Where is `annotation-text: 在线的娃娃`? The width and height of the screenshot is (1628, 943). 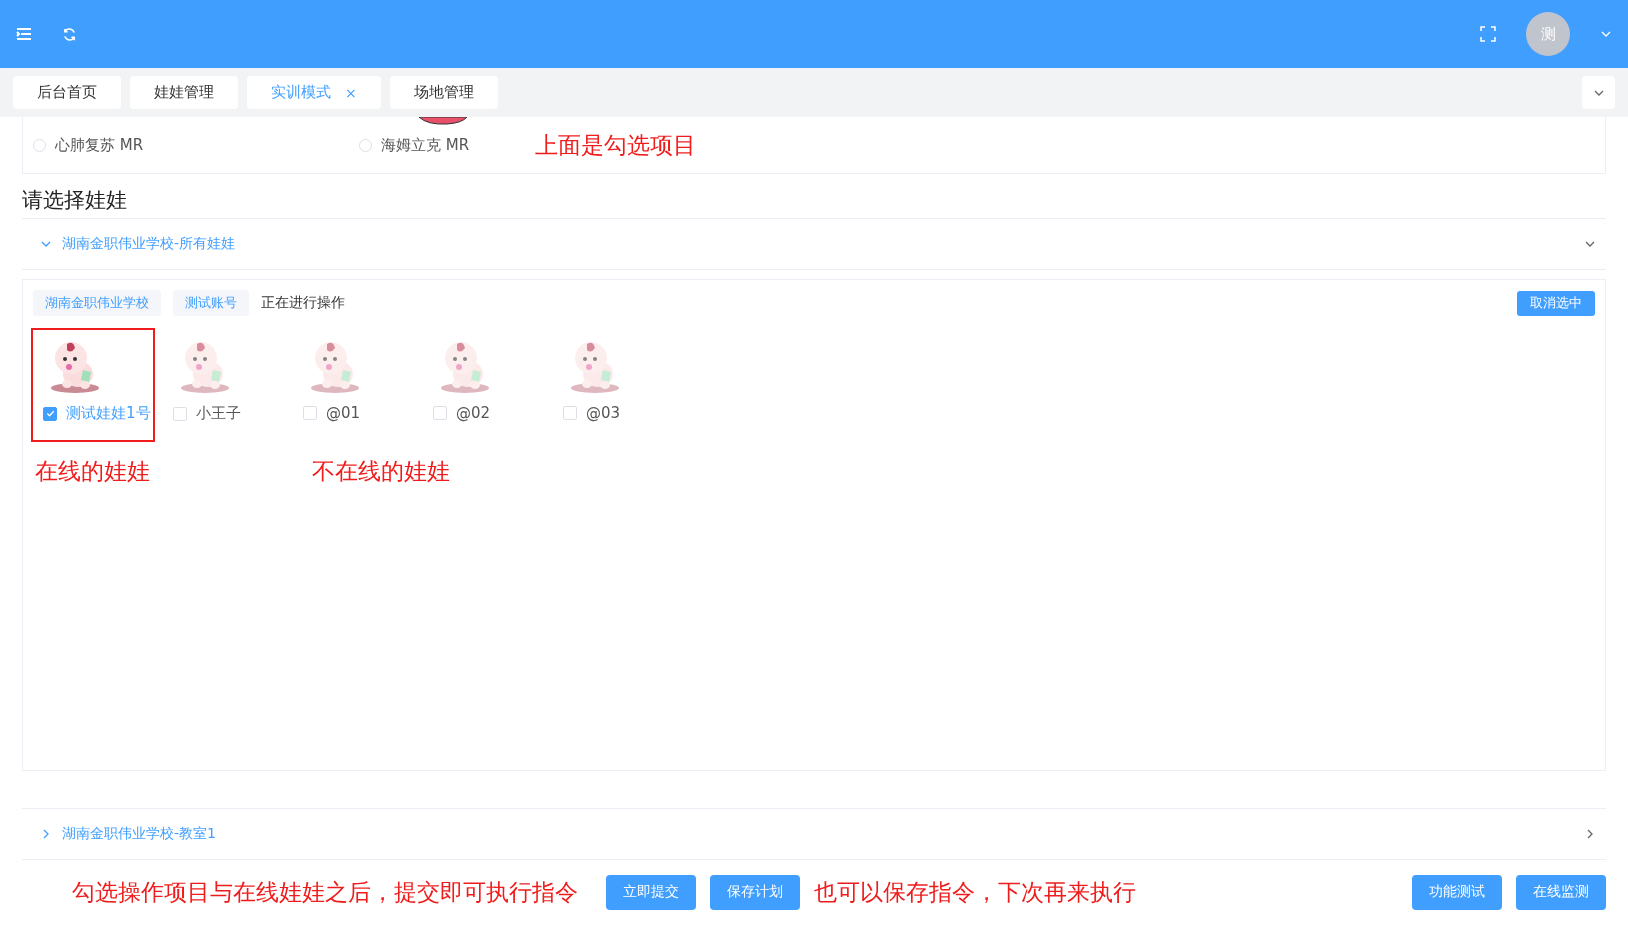 annotation-text: 在线的娃娃 is located at coordinates (93, 471).